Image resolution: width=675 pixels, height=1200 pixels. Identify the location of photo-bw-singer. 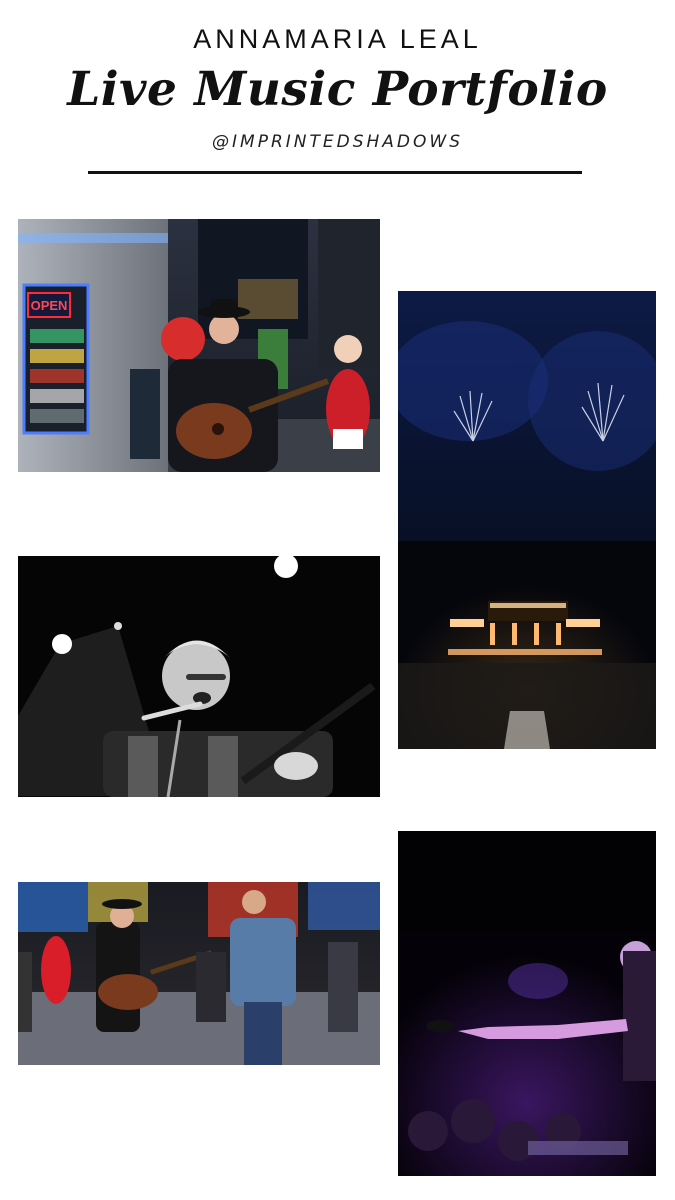
(199, 676).